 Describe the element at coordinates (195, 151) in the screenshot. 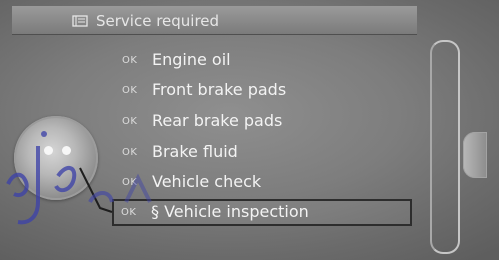

I see `list-item-label: Brake fluid` at that location.